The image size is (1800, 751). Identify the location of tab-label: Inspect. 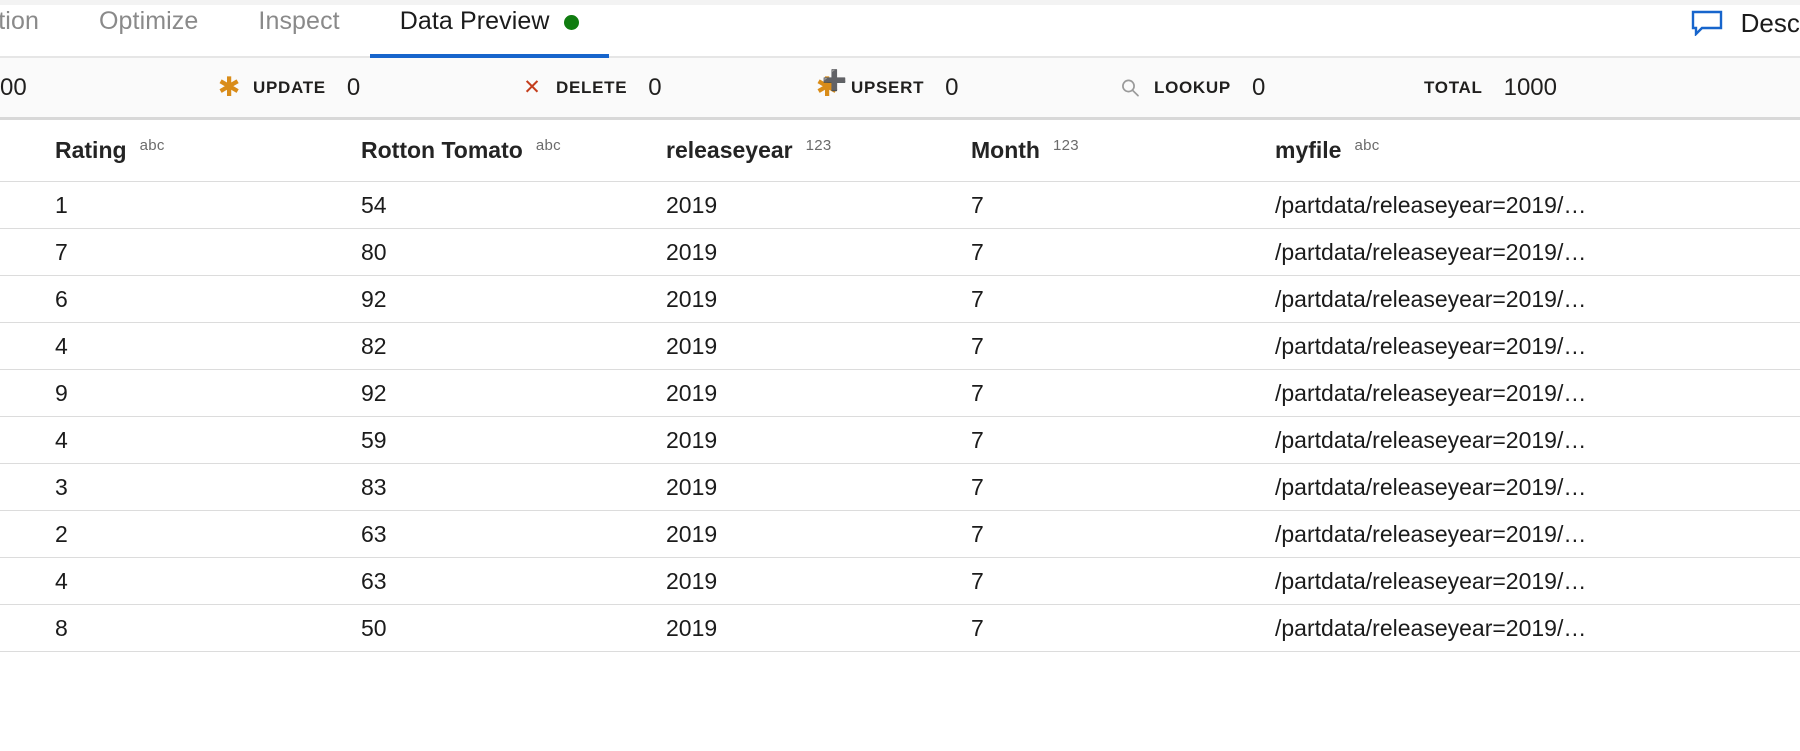
(299, 20).